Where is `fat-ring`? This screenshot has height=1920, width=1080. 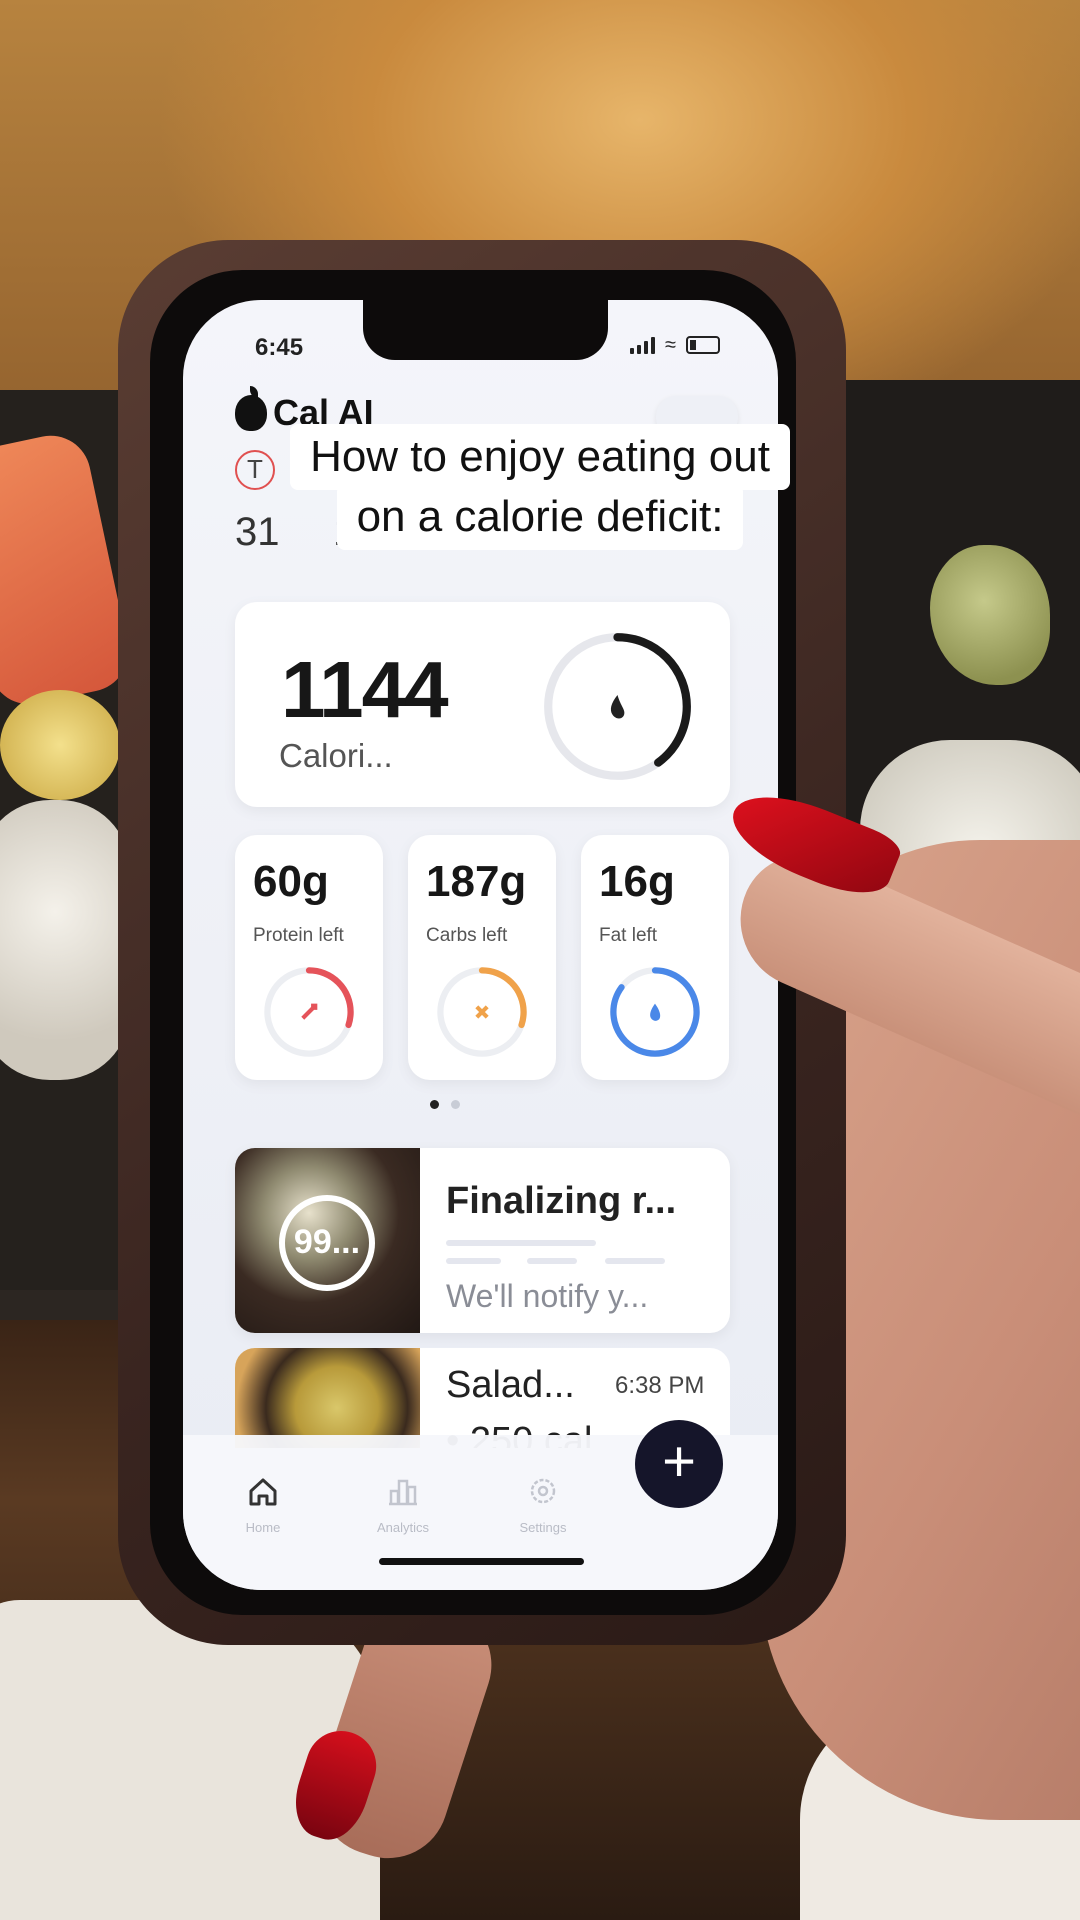
fat-ring is located at coordinates (655, 1012).